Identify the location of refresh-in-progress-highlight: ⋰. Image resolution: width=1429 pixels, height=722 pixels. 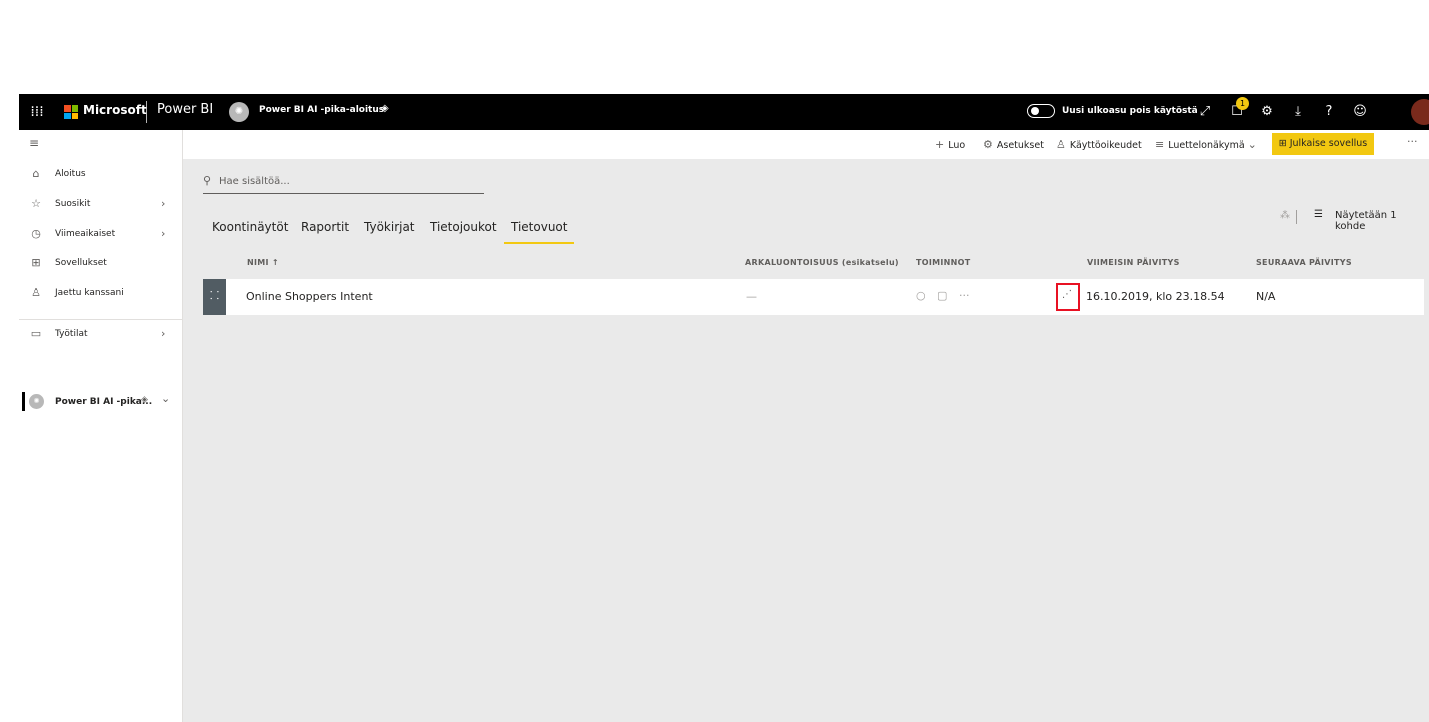
(1068, 297).